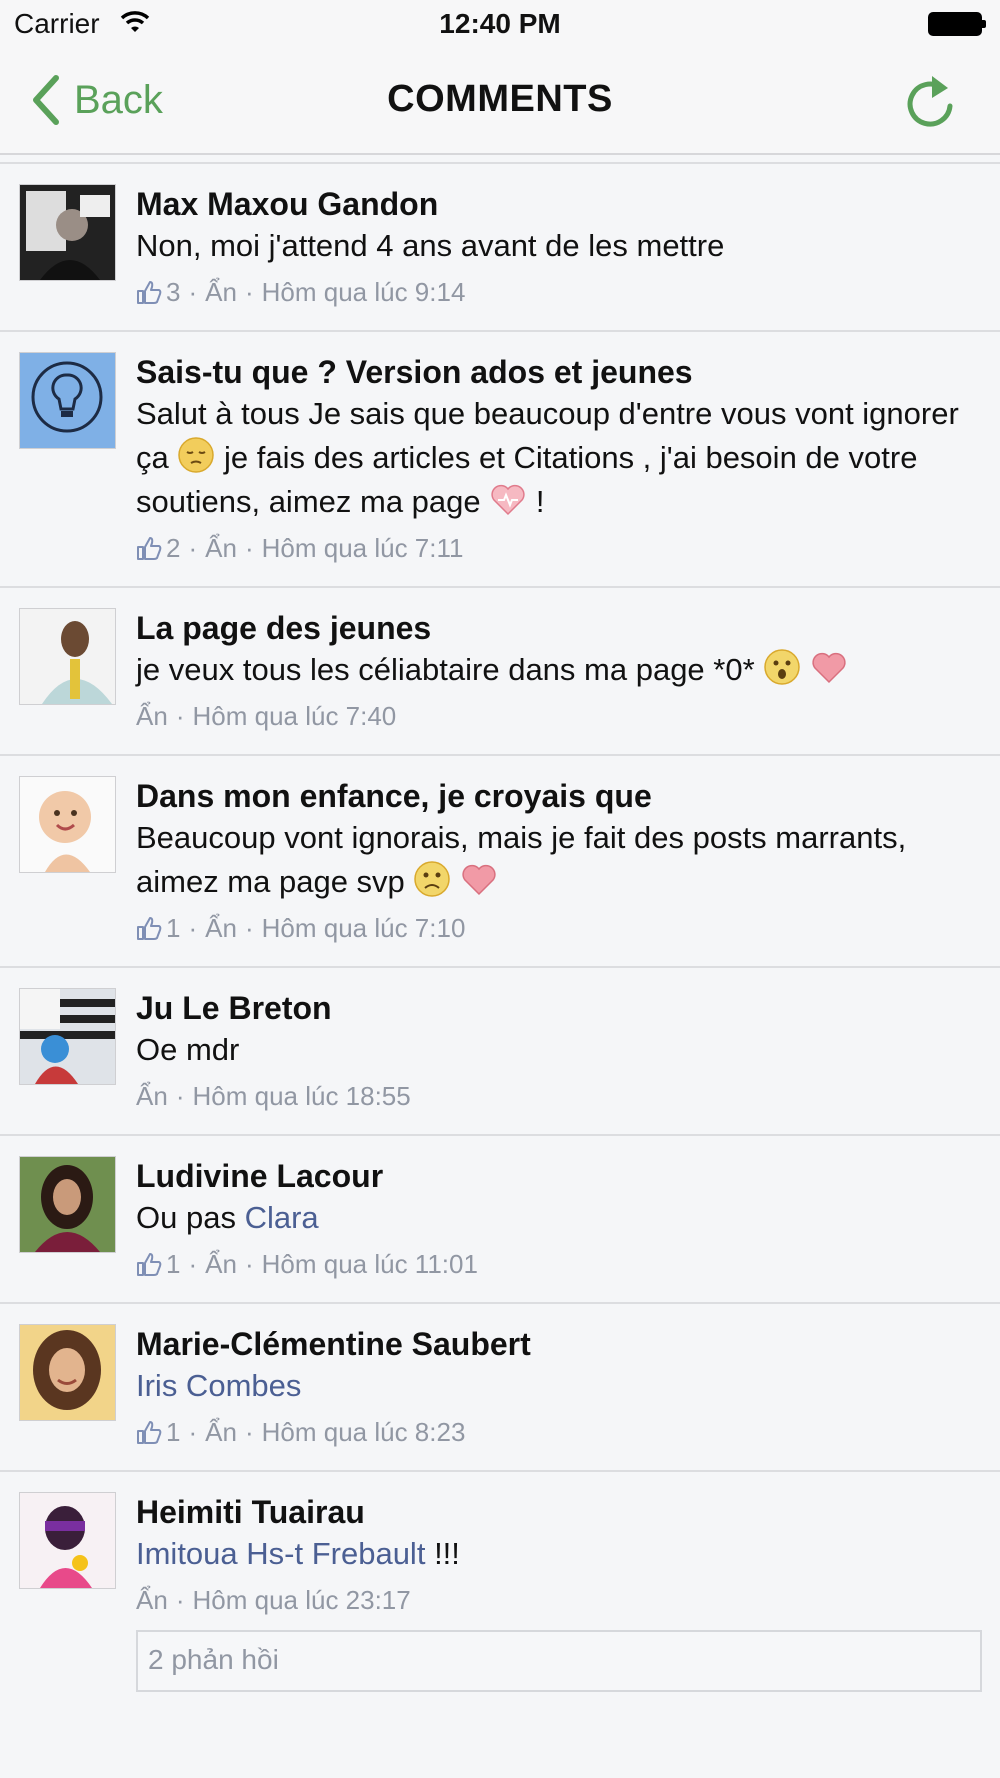 This screenshot has width=1000, height=1778. I want to click on comment-meta: Ẩn · Hôm qua lúc 7:40, so click(559, 716).